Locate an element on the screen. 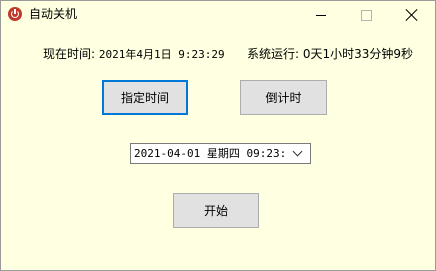  power-icon is located at coordinates (15, 14).